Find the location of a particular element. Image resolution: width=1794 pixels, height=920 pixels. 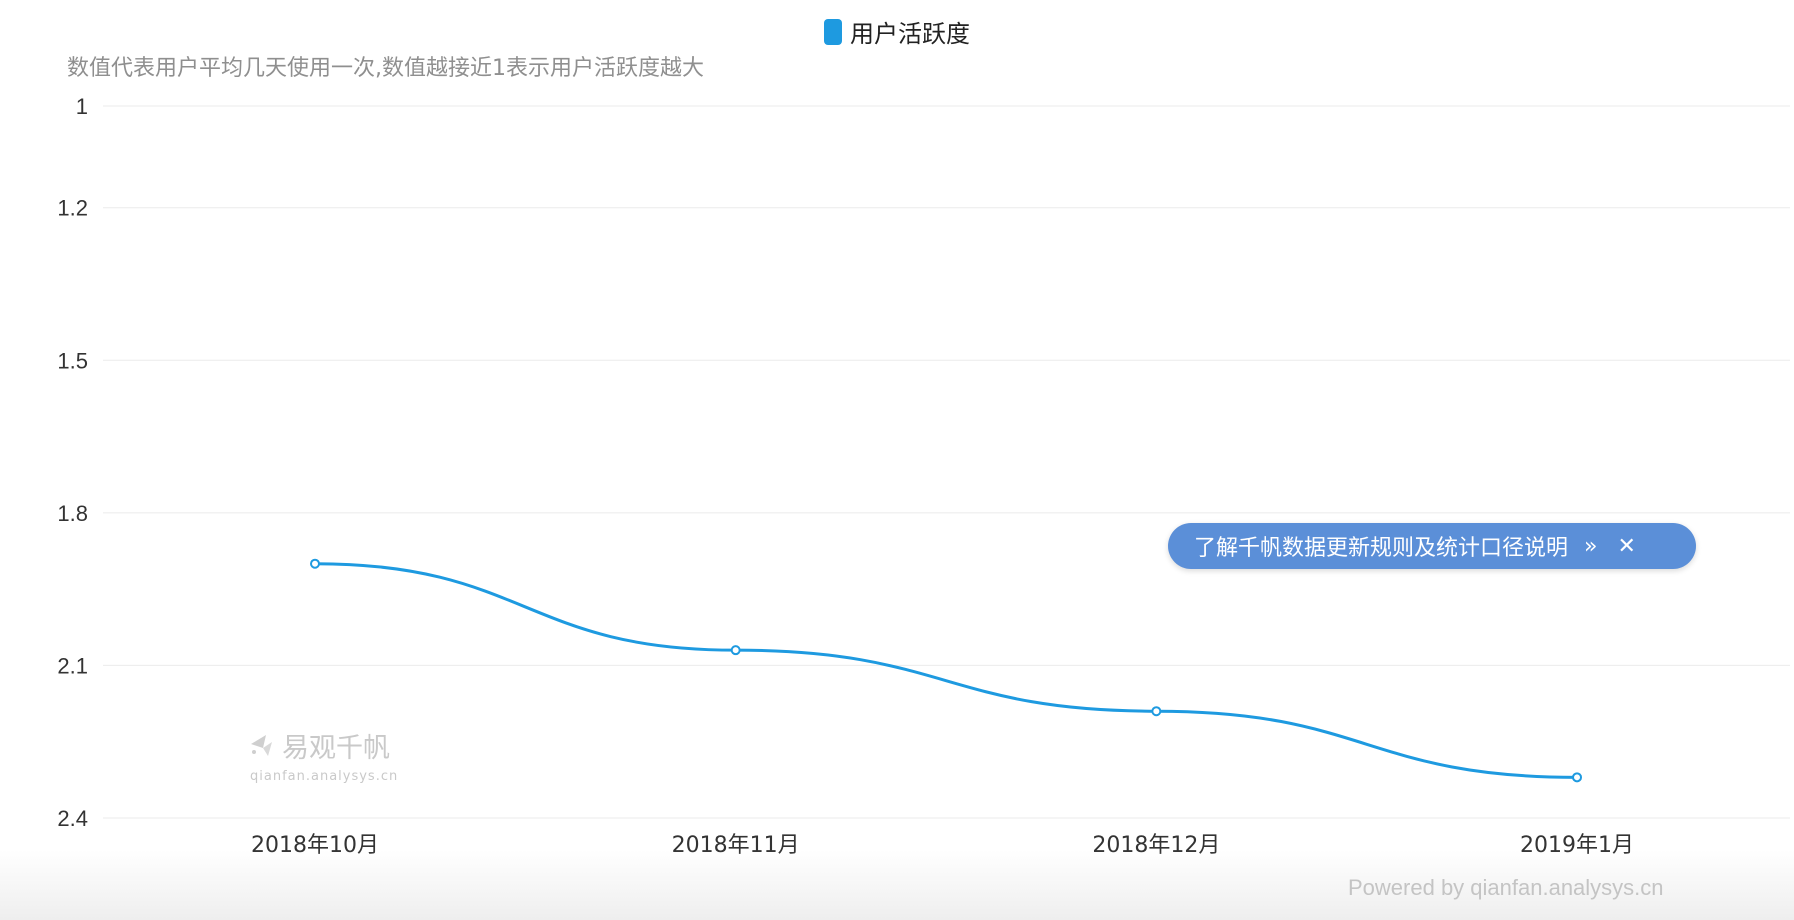

watermark-logo: 易观千帆 qianfan.analysys.cn is located at coordinates (323, 755).